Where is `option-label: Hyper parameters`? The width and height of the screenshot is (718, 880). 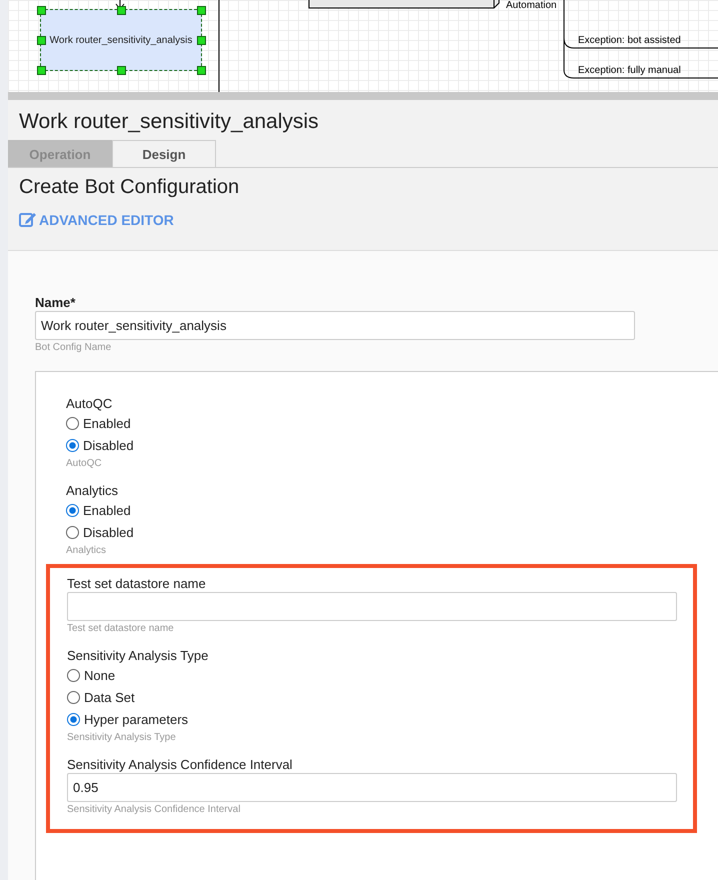 option-label: Hyper parameters is located at coordinates (136, 719).